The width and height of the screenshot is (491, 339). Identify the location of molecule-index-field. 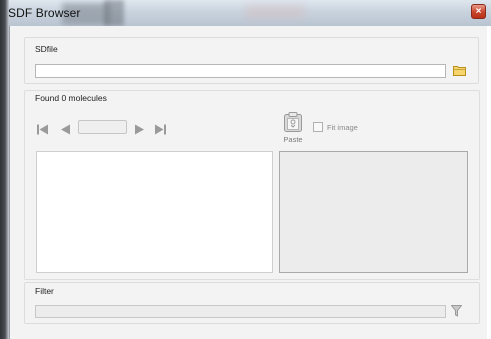
(102, 127).